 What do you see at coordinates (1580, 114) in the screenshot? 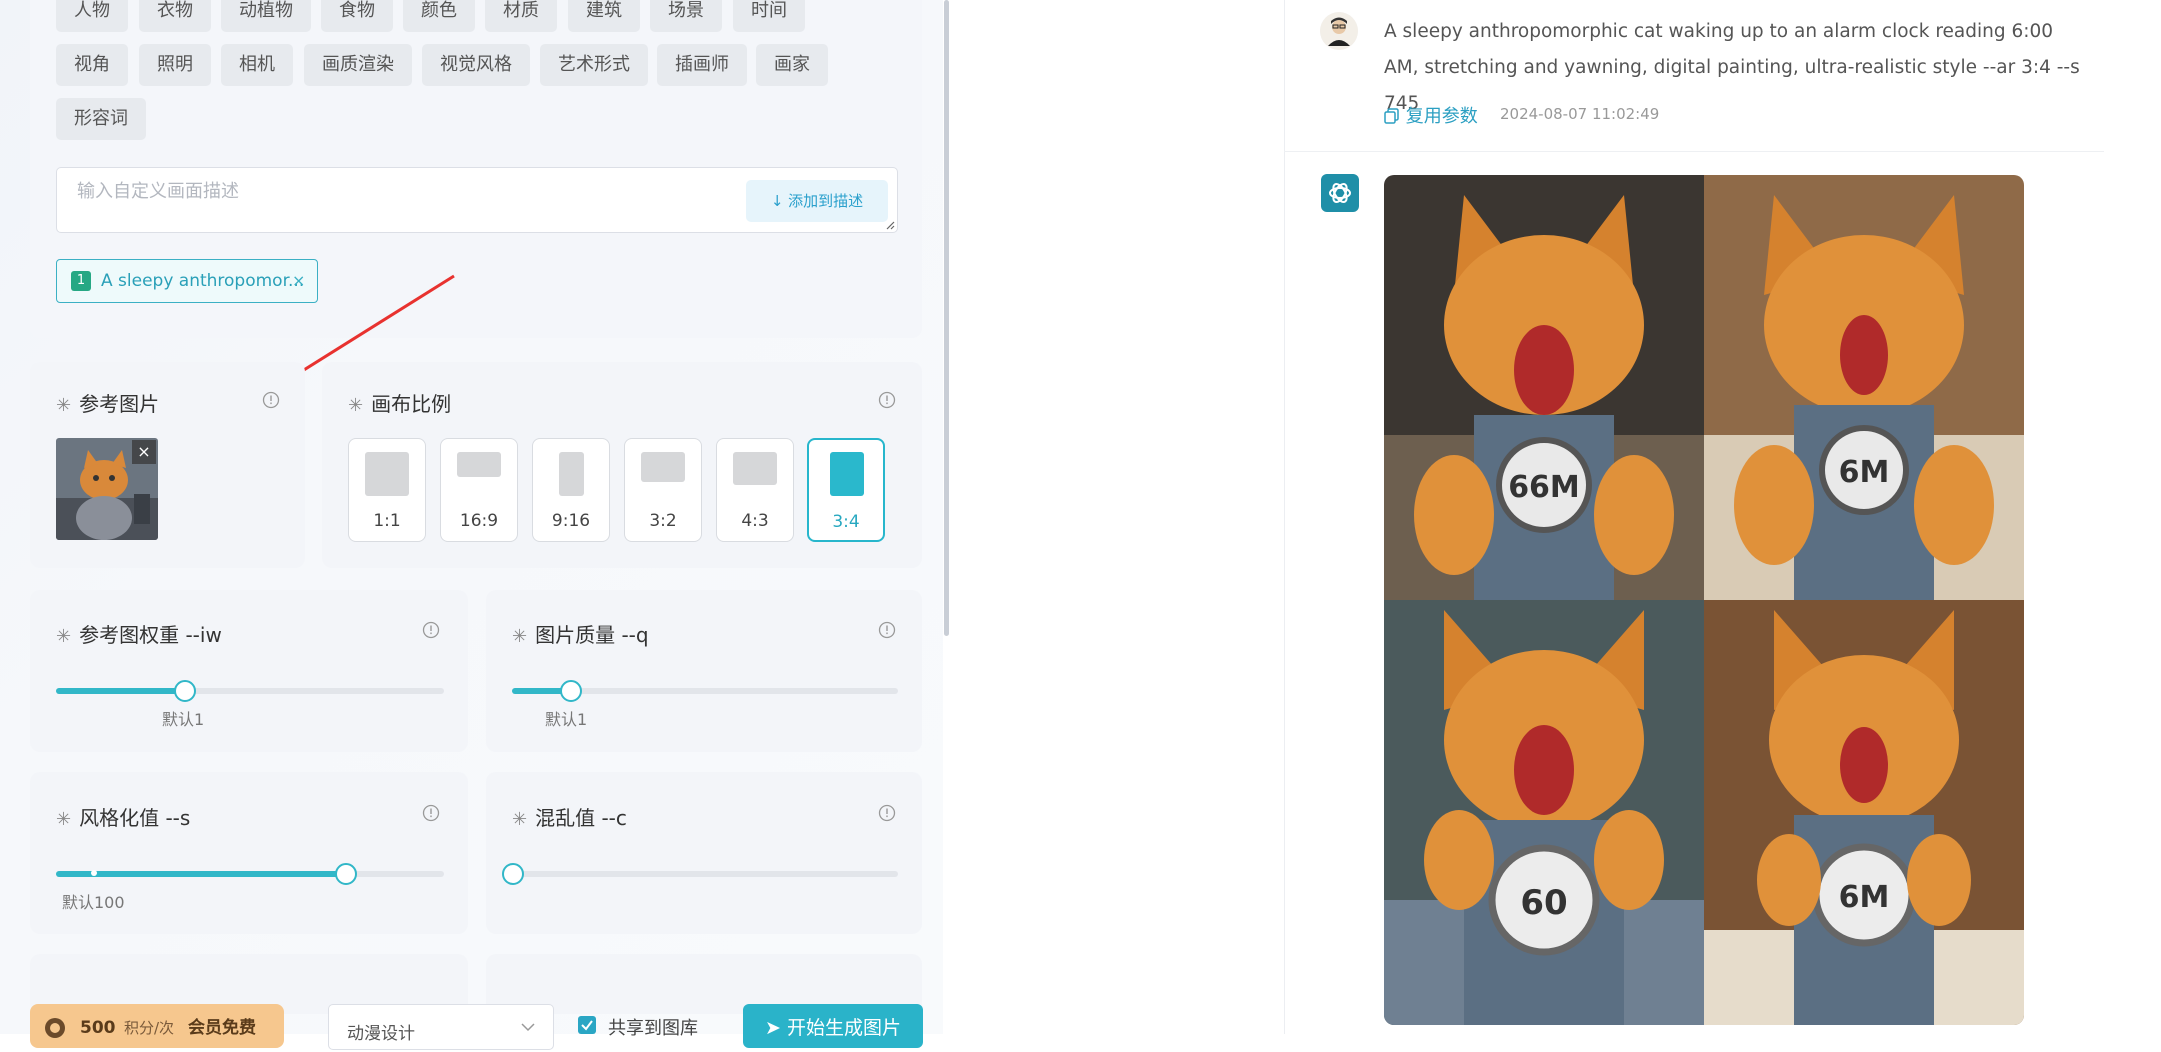
I see `message-timestamp: 2024-08-07 11:02:49` at bounding box center [1580, 114].